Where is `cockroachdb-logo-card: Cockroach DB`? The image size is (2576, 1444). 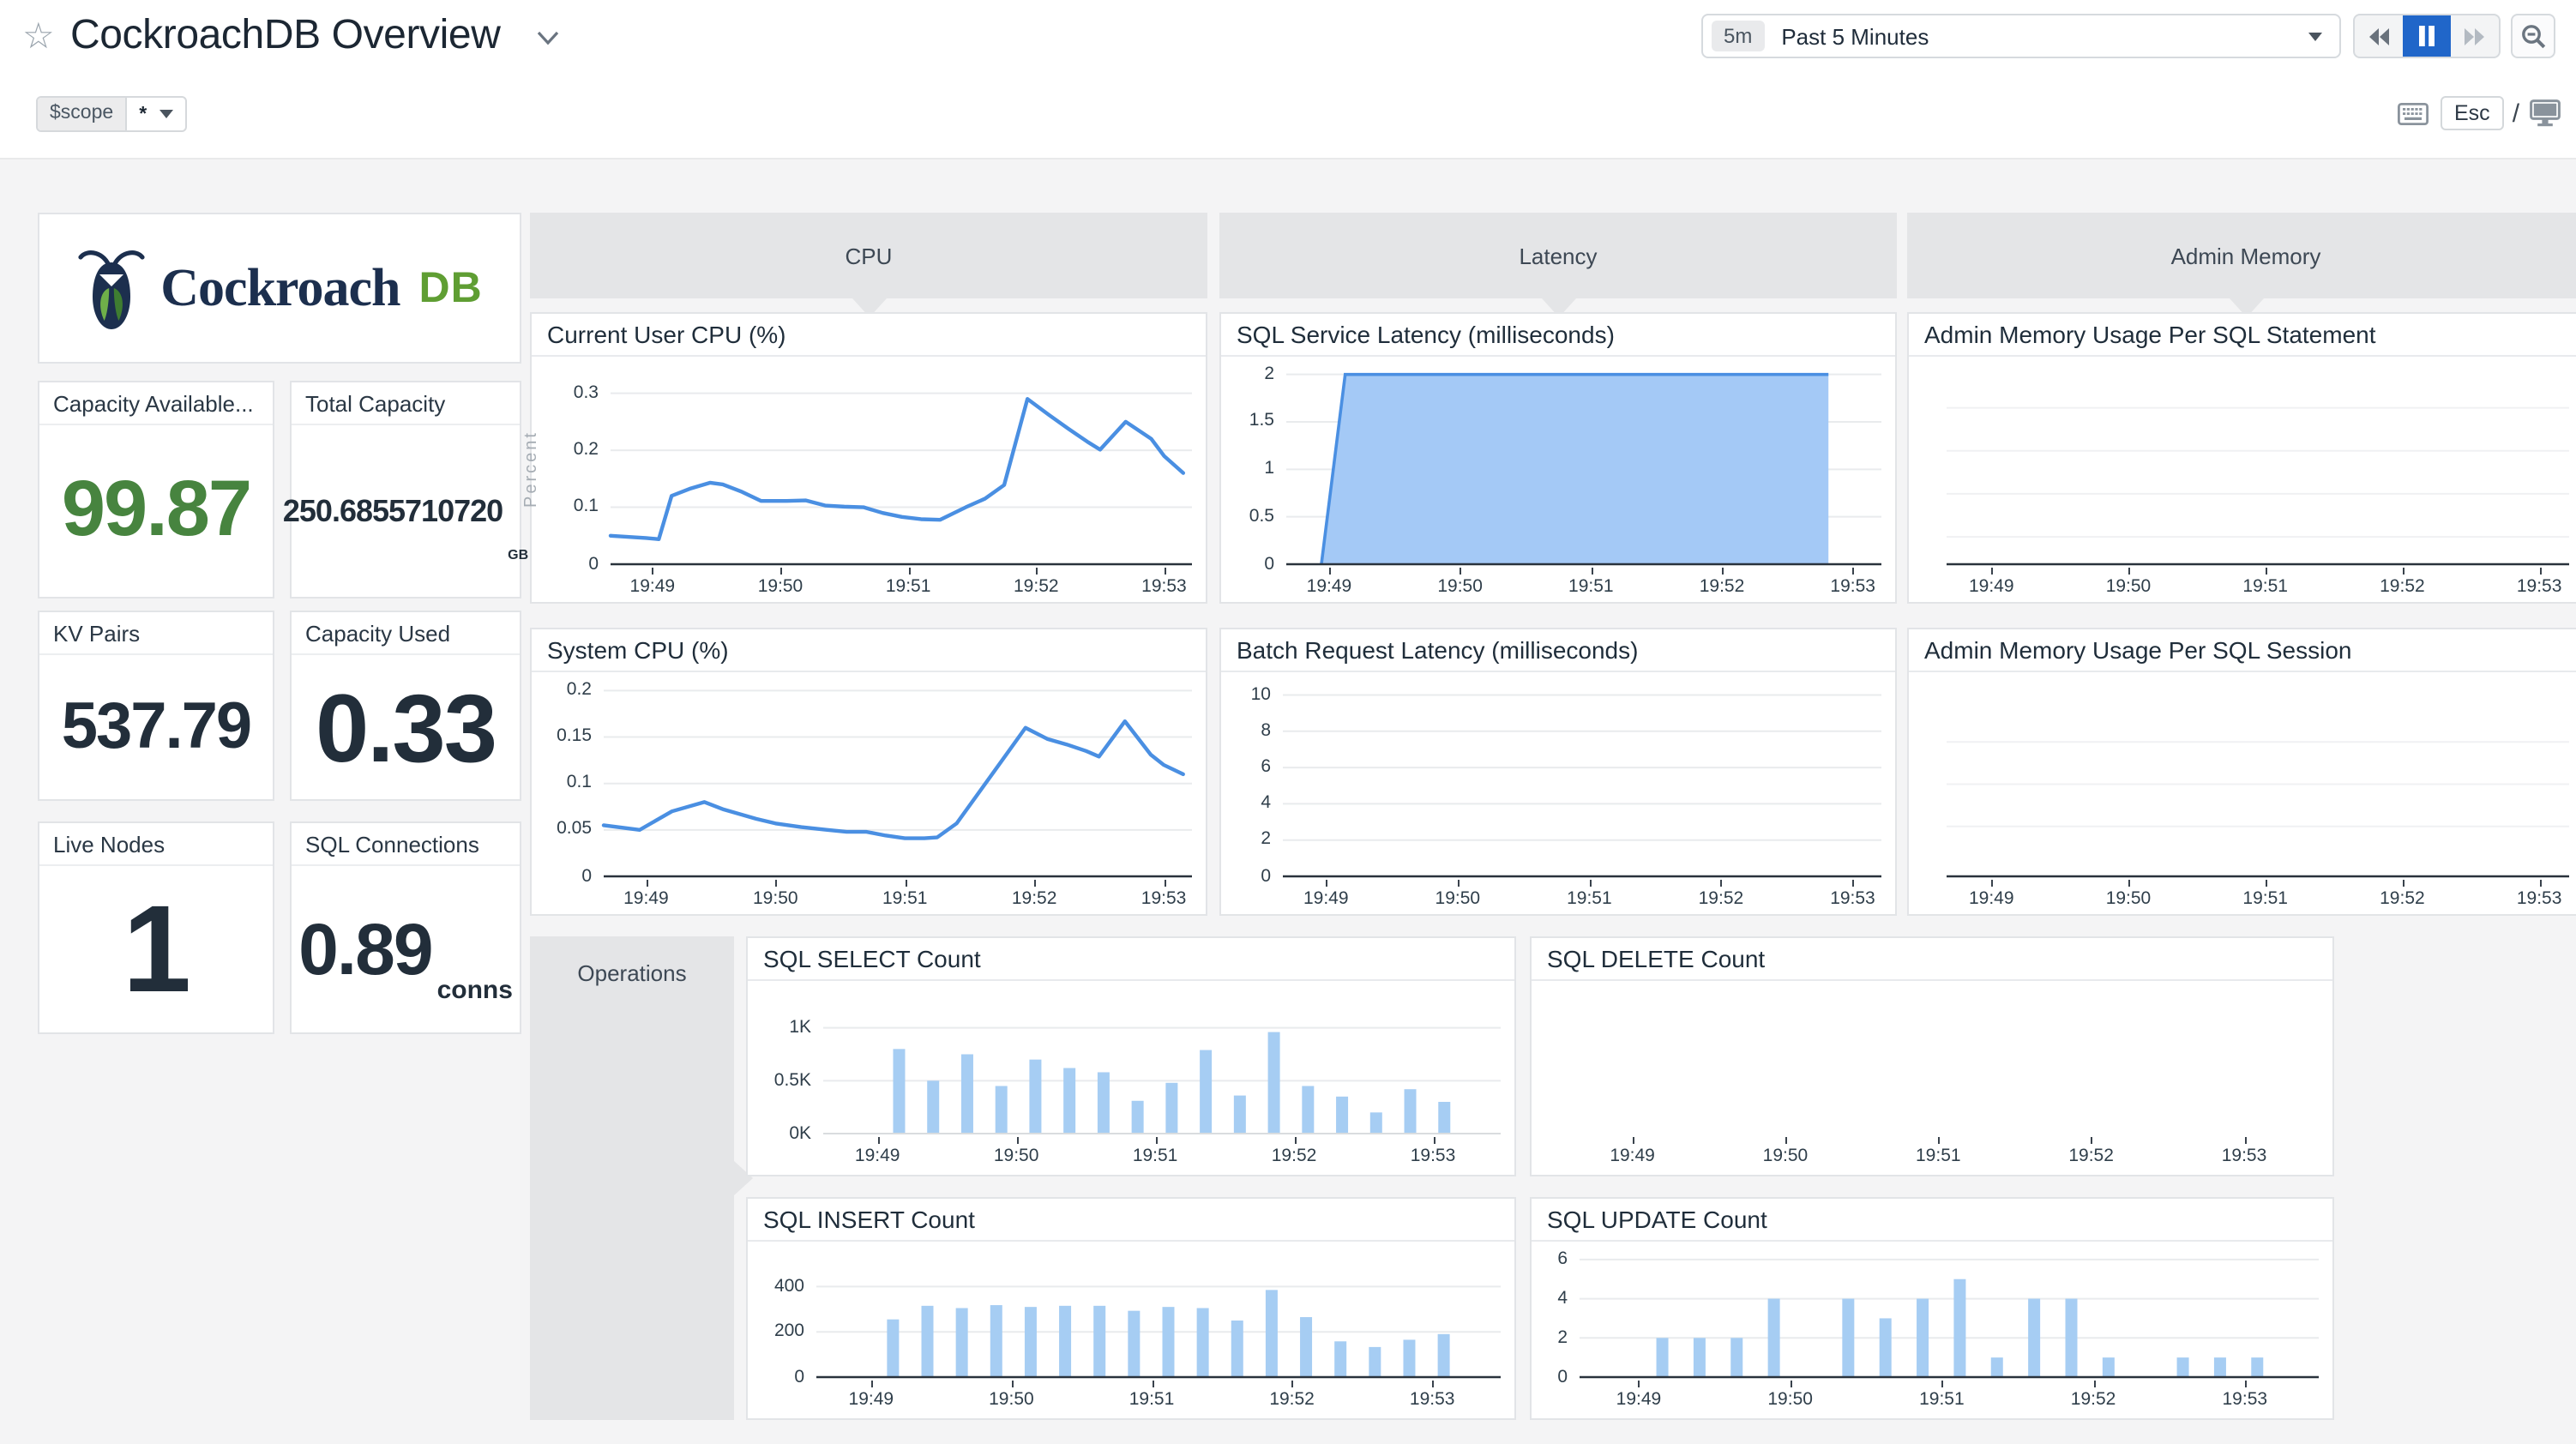 cockroachdb-logo-card: Cockroach DB is located at coordinates (279, 288).